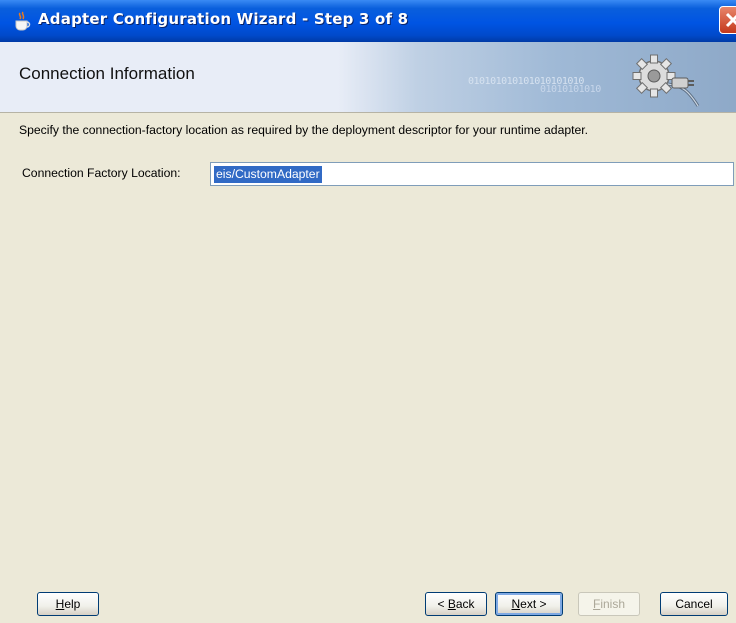 This screenshot has height=623, width=736. Describe the element at coordinates (23, 21) in the screenshot. I see `java-cup-icon` at that location.